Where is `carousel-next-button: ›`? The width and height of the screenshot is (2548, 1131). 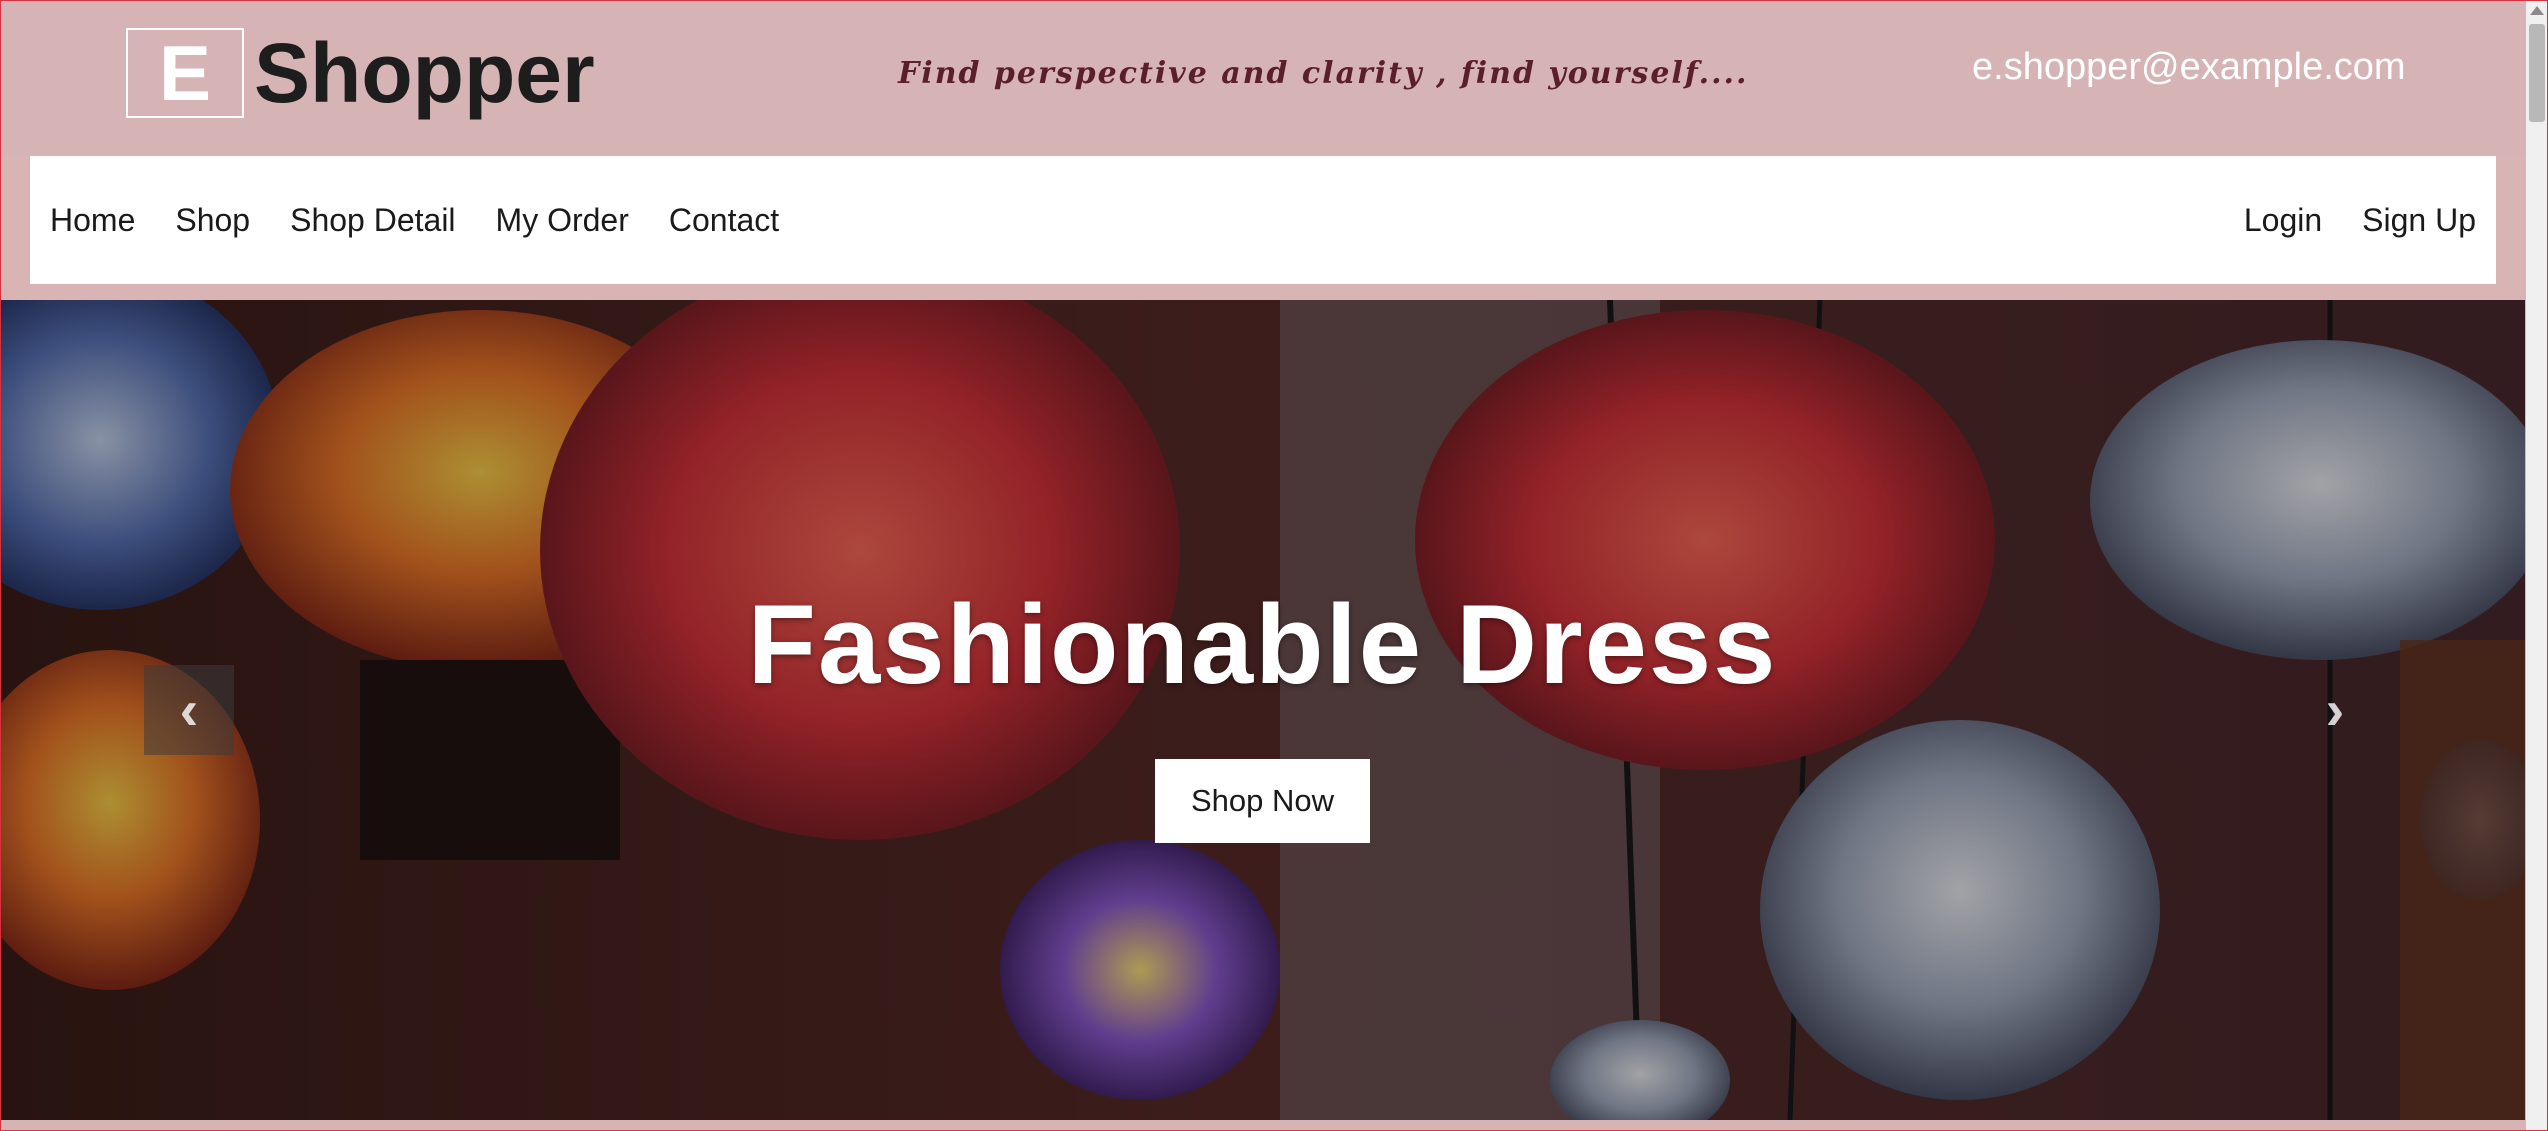
carousel-next-button: › is located at coordinates (2335, 710).